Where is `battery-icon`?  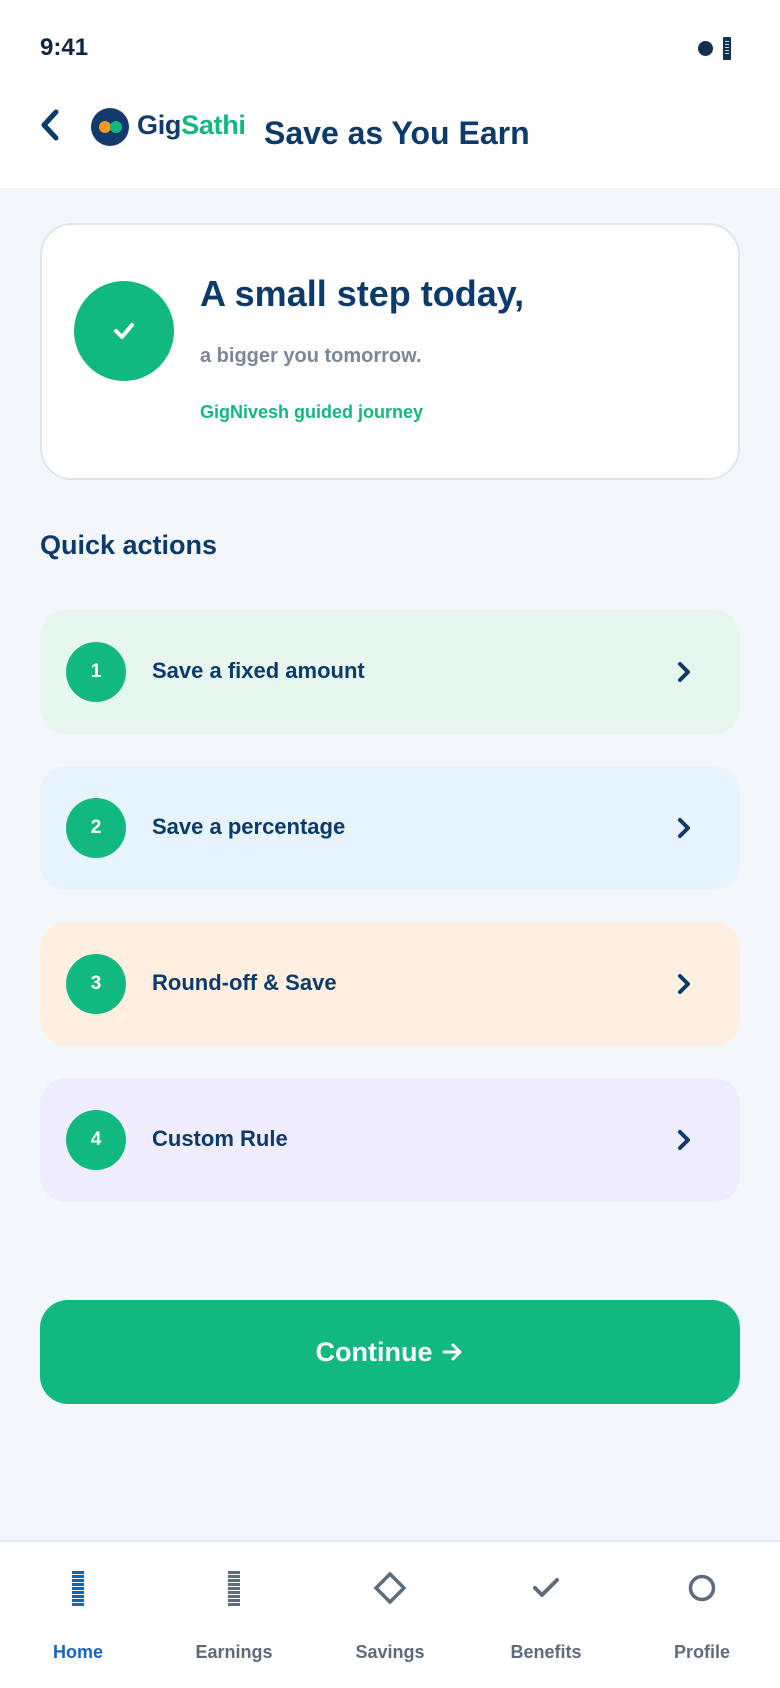
battery-icon is located at coordinates (727, 48).